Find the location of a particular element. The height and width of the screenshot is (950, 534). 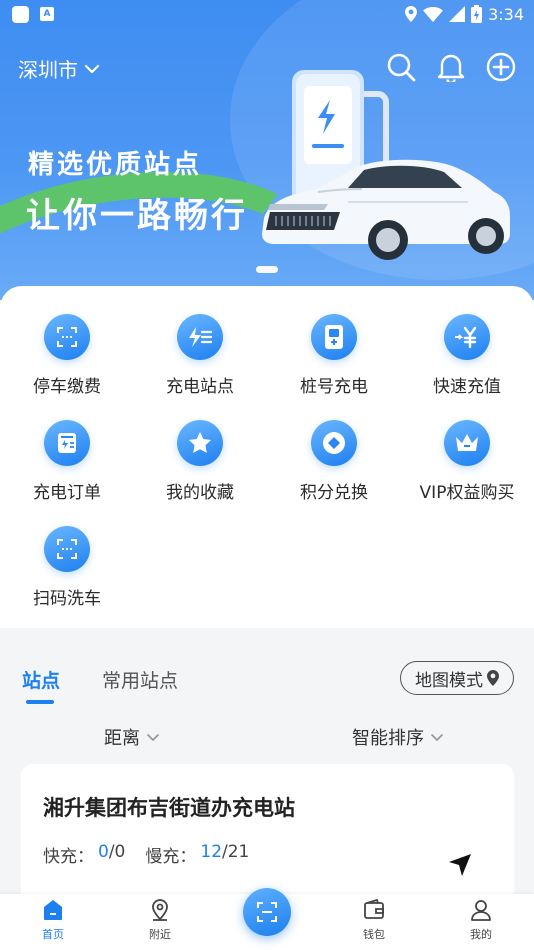

map-mode-button: 地图模式 is located at coordinates (457, 678).